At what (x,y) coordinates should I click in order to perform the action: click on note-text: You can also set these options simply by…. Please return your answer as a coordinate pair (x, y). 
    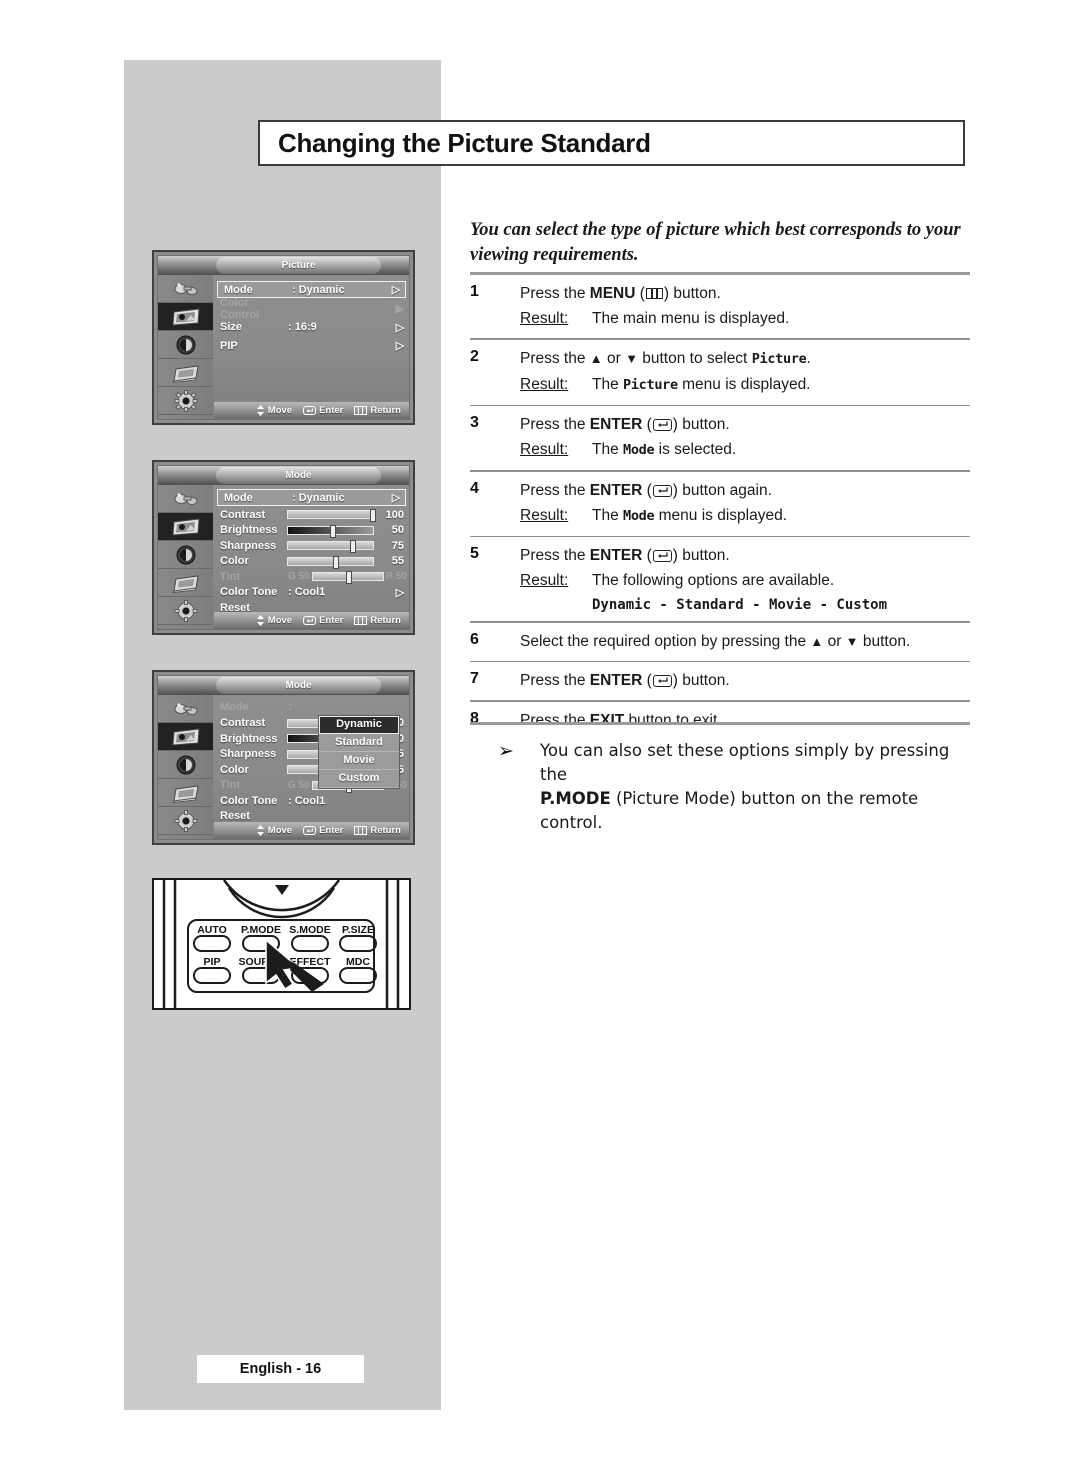
    Looking at the image, I should click on (755, 780).